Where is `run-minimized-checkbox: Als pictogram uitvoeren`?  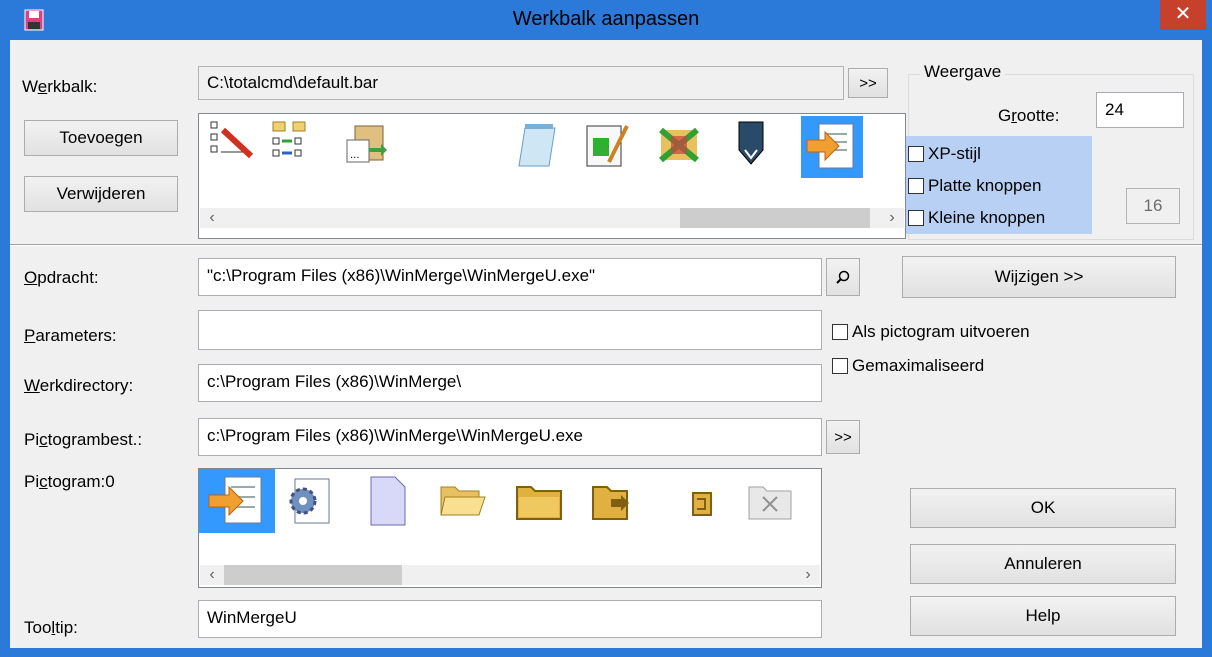
run-minimized-checkbox: Als pictogram uitvoeren is located at coordinates (931, 332).